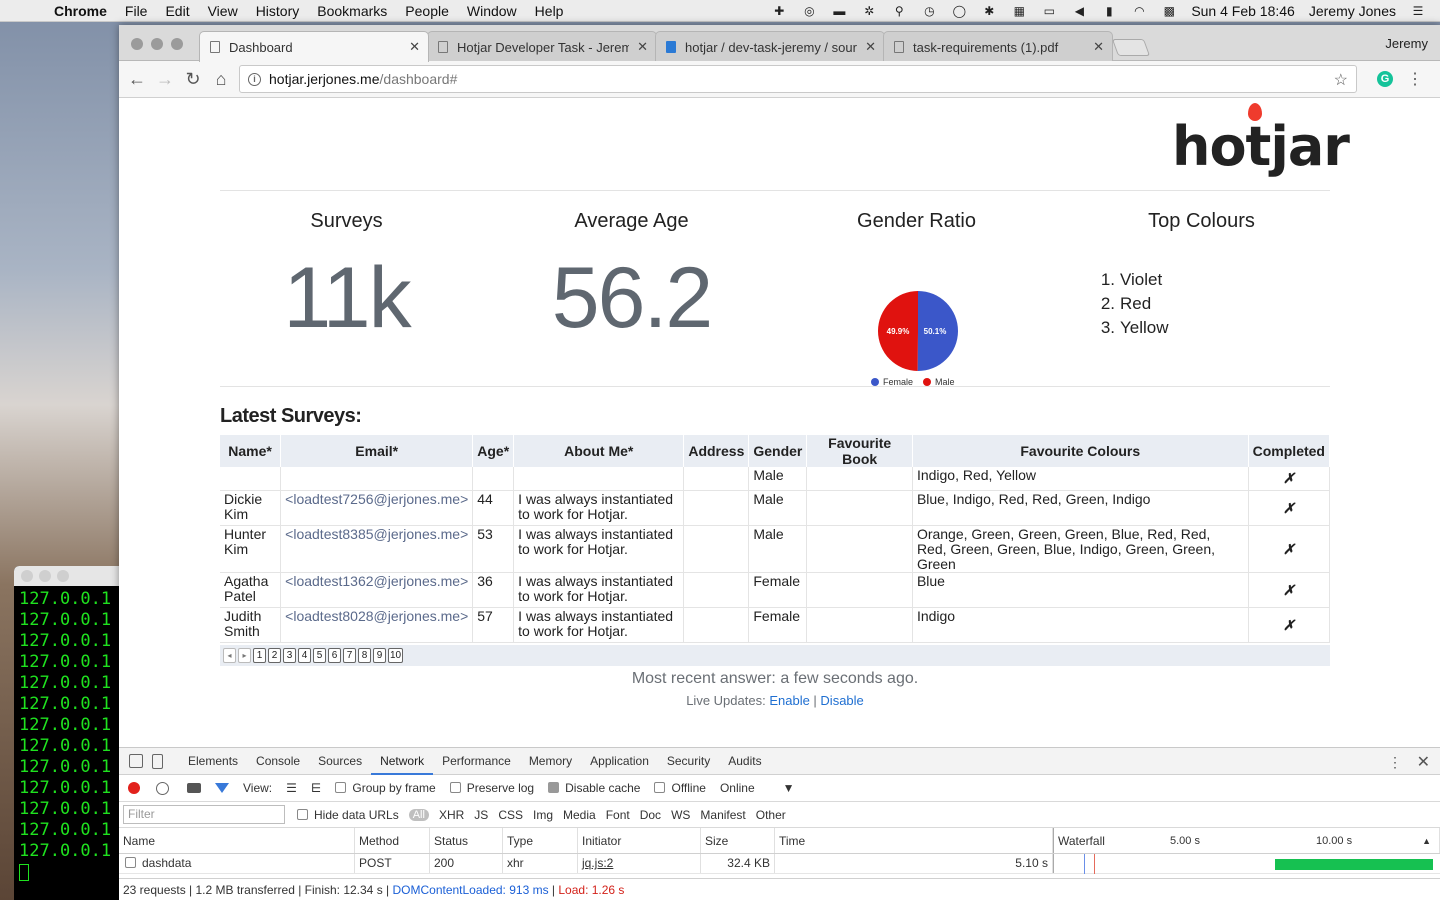  I want to click on disable-live-updates-link: Disable, so click(841, 700).